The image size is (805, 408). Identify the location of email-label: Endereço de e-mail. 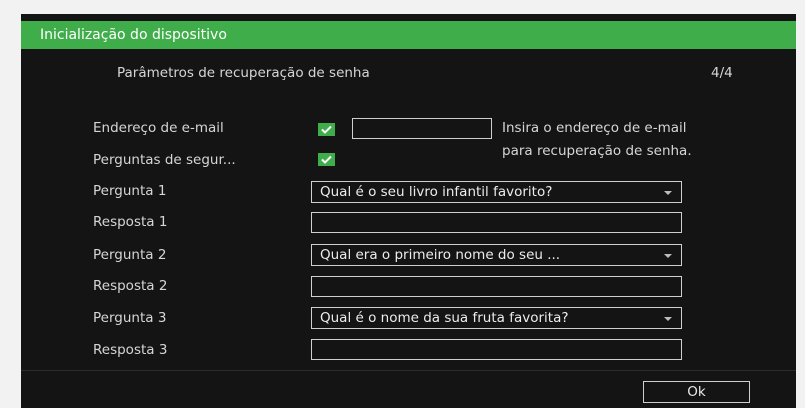
(158, 128).